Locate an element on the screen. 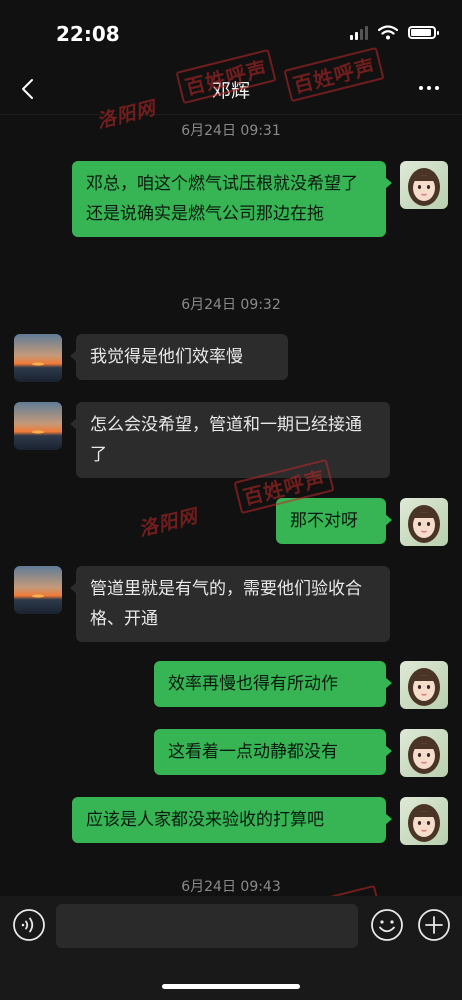  battery-icon is located at coordinates (423, 32).